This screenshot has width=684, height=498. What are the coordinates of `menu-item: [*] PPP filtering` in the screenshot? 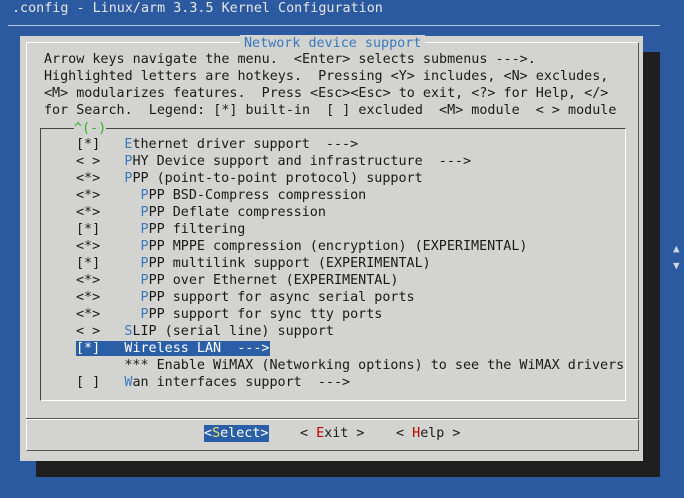 It's located at (160, 229).